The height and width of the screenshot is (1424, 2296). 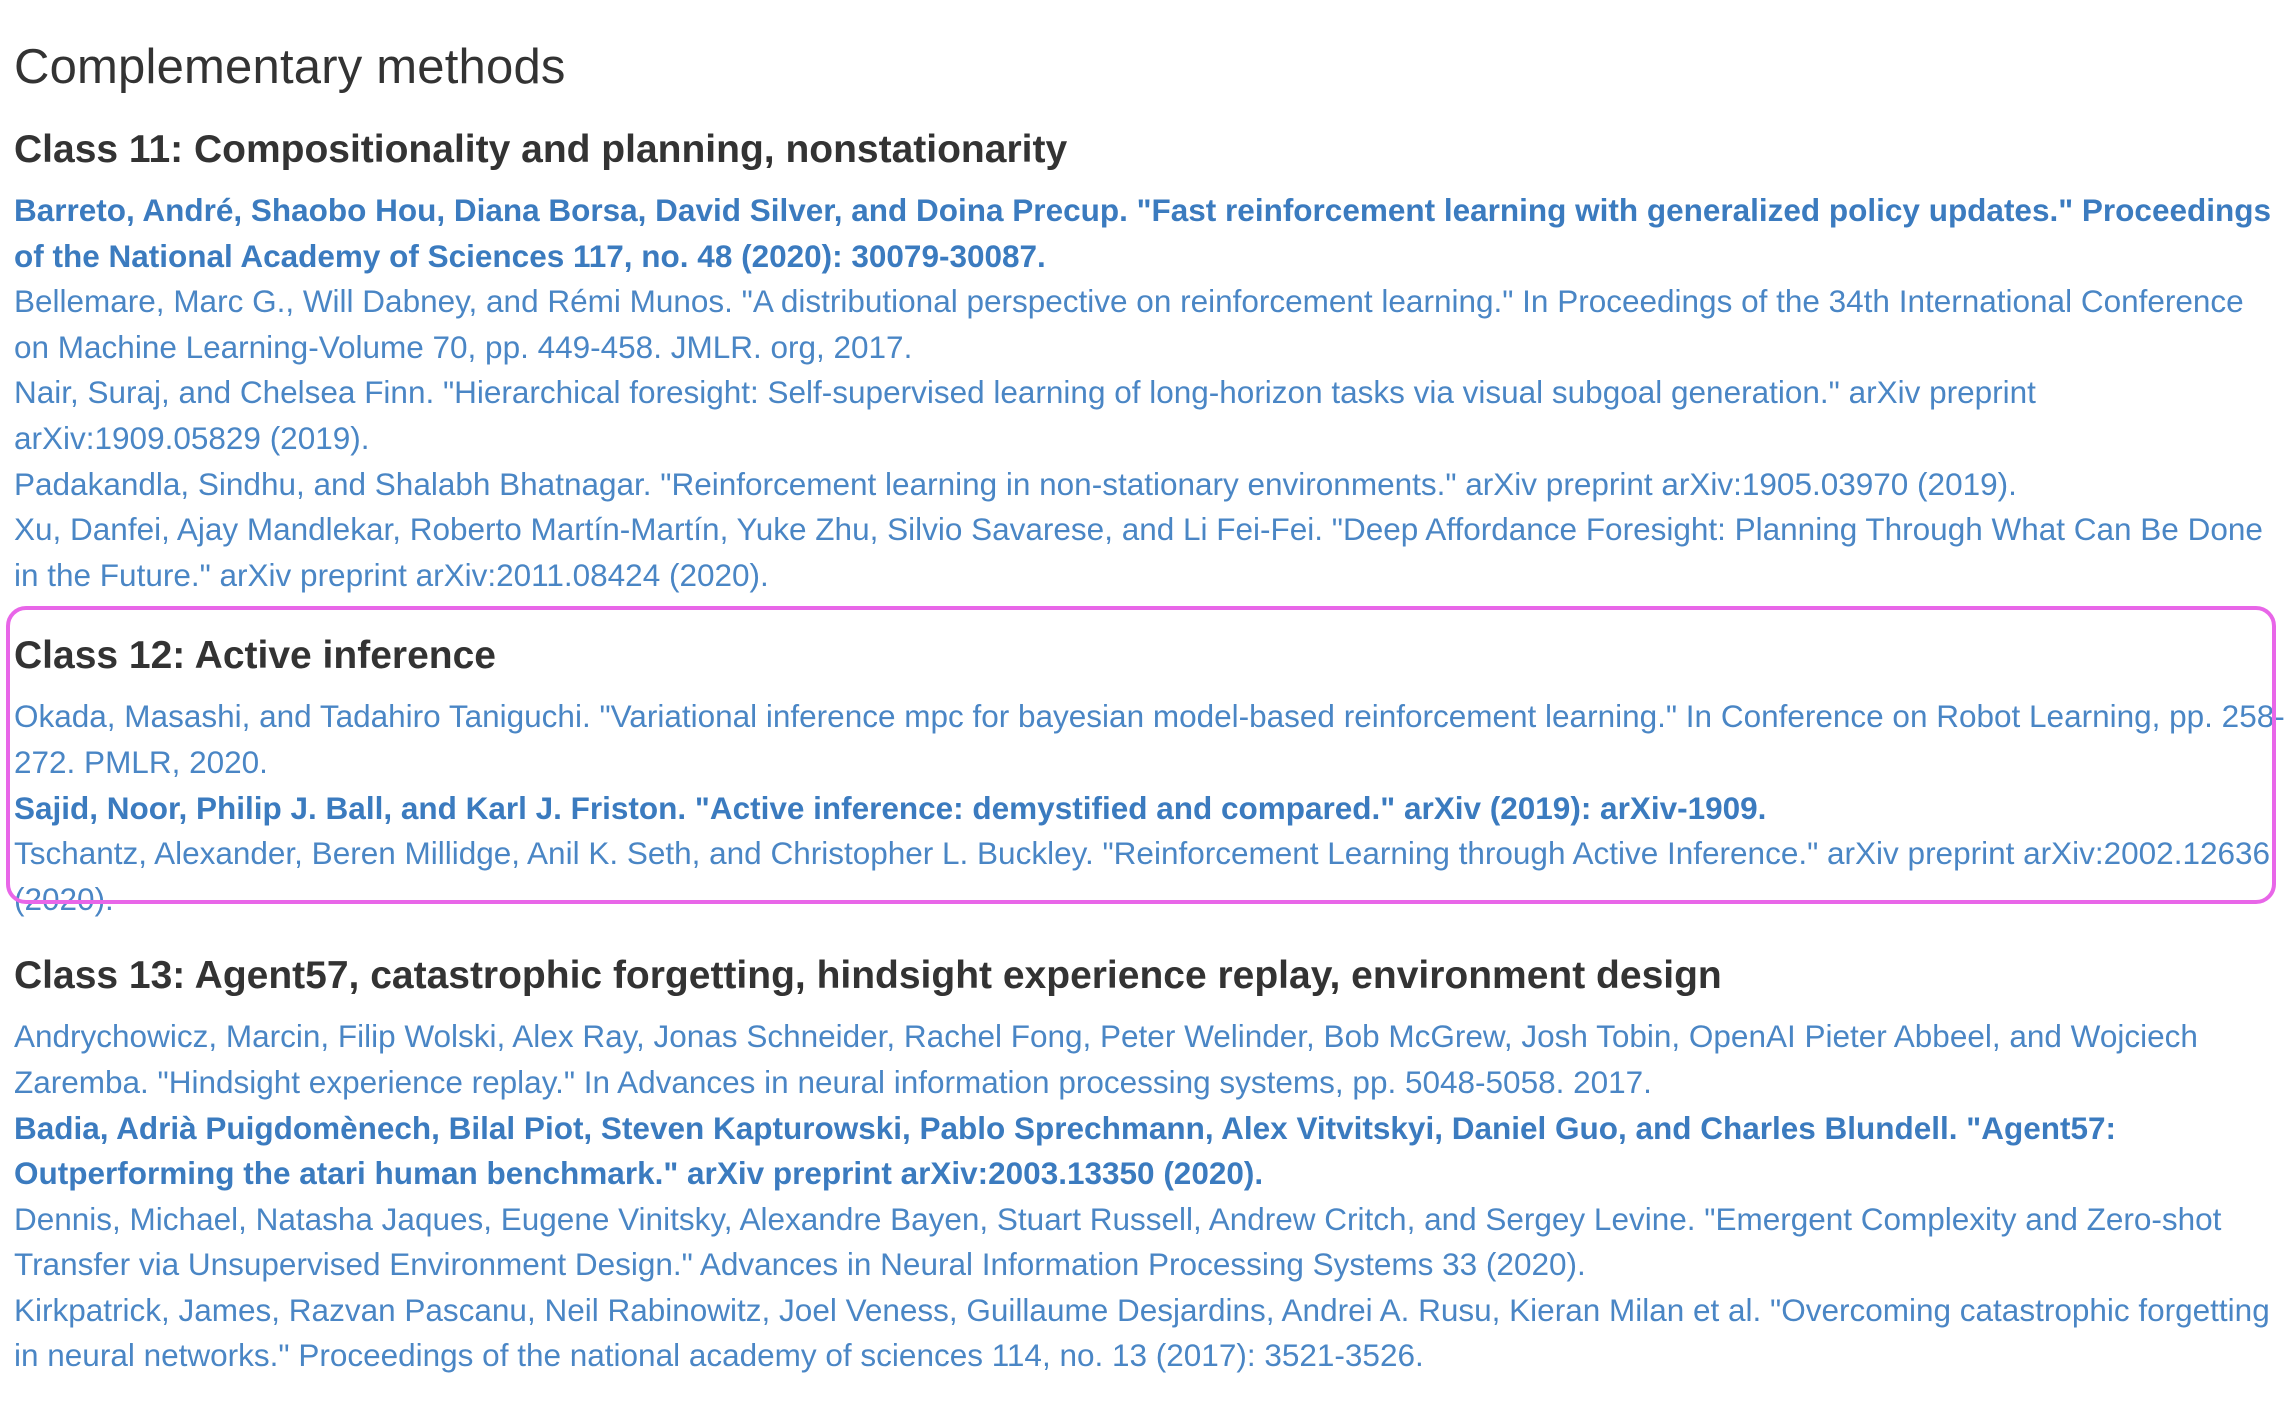 What do you see at coordinates (290, 67) in the screenshot?
I see `page-title: Complementary methods` at bounding box center [290, 67].